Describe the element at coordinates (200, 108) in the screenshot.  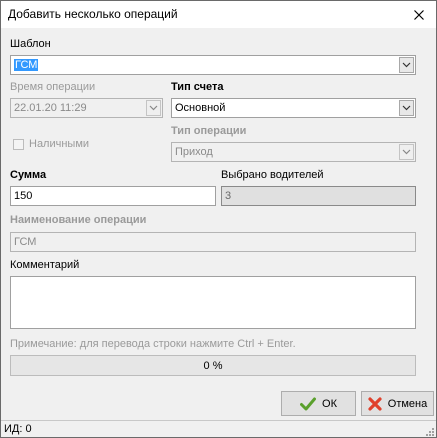
I see `account-type-value: Основной` at that location.